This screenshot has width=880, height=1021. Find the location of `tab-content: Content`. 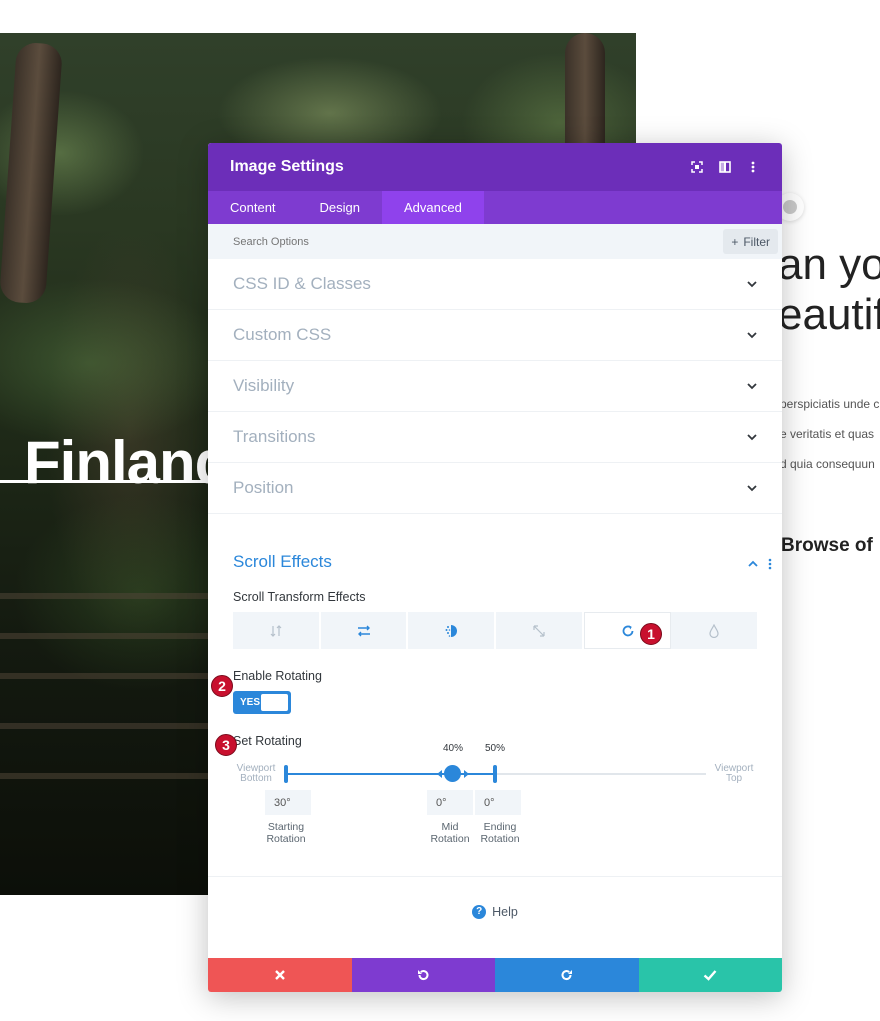

tab-content: Content is located at coordinates (253, 207).